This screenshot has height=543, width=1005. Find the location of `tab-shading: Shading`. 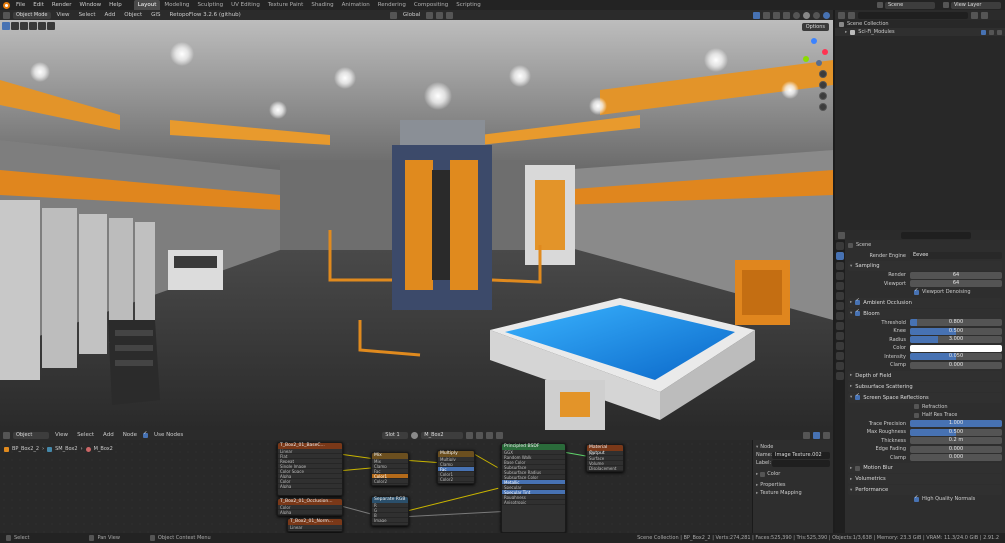

tab-shading: Shading is located at coordinates (322, 5).